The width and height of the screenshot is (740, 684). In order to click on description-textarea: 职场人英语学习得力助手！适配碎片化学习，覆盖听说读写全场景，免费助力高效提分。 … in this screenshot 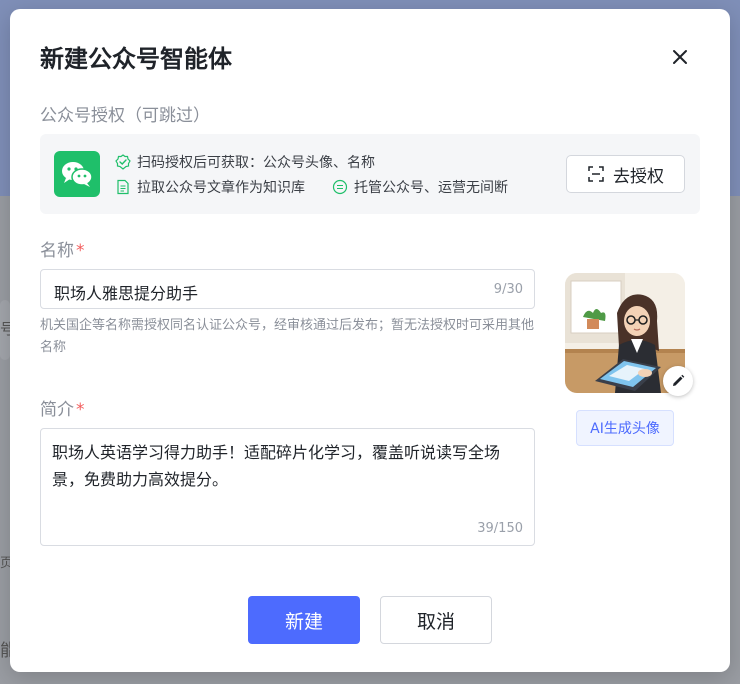, I will do `click(287, 487)`.